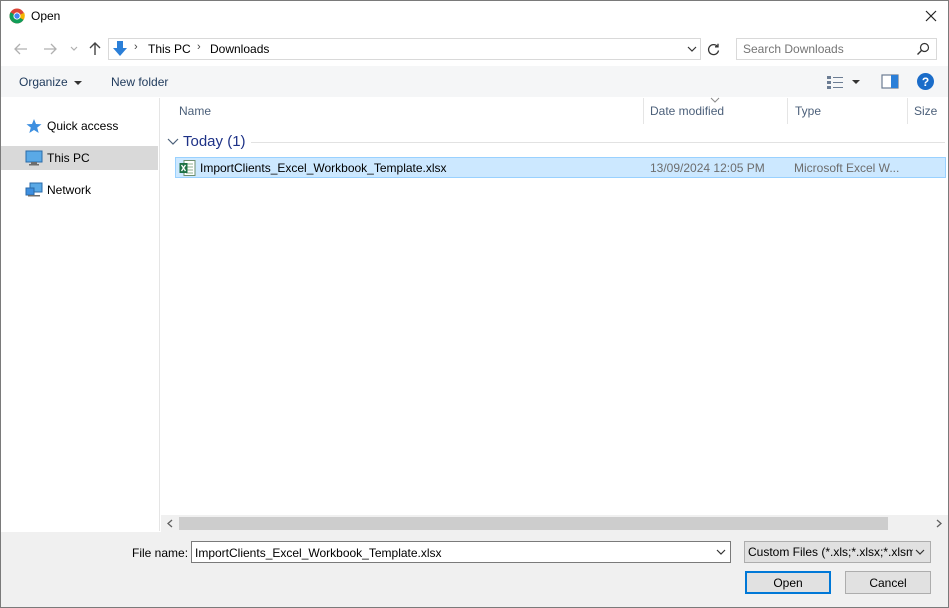  Describe the element at coordinates (160, 553) in the screenshot. I see `file-name-label: File name:` at that location.